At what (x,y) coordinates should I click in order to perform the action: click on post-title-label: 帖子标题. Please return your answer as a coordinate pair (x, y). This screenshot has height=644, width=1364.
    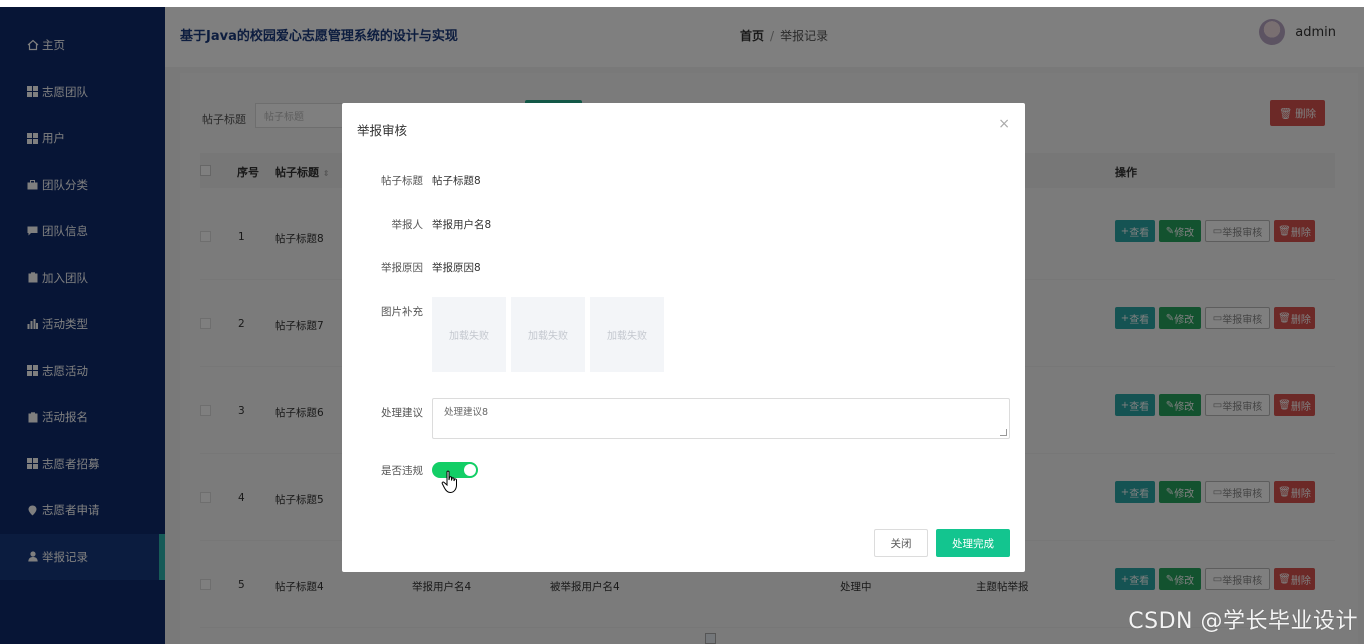
    Looking at the image, I should click on (402, 181).